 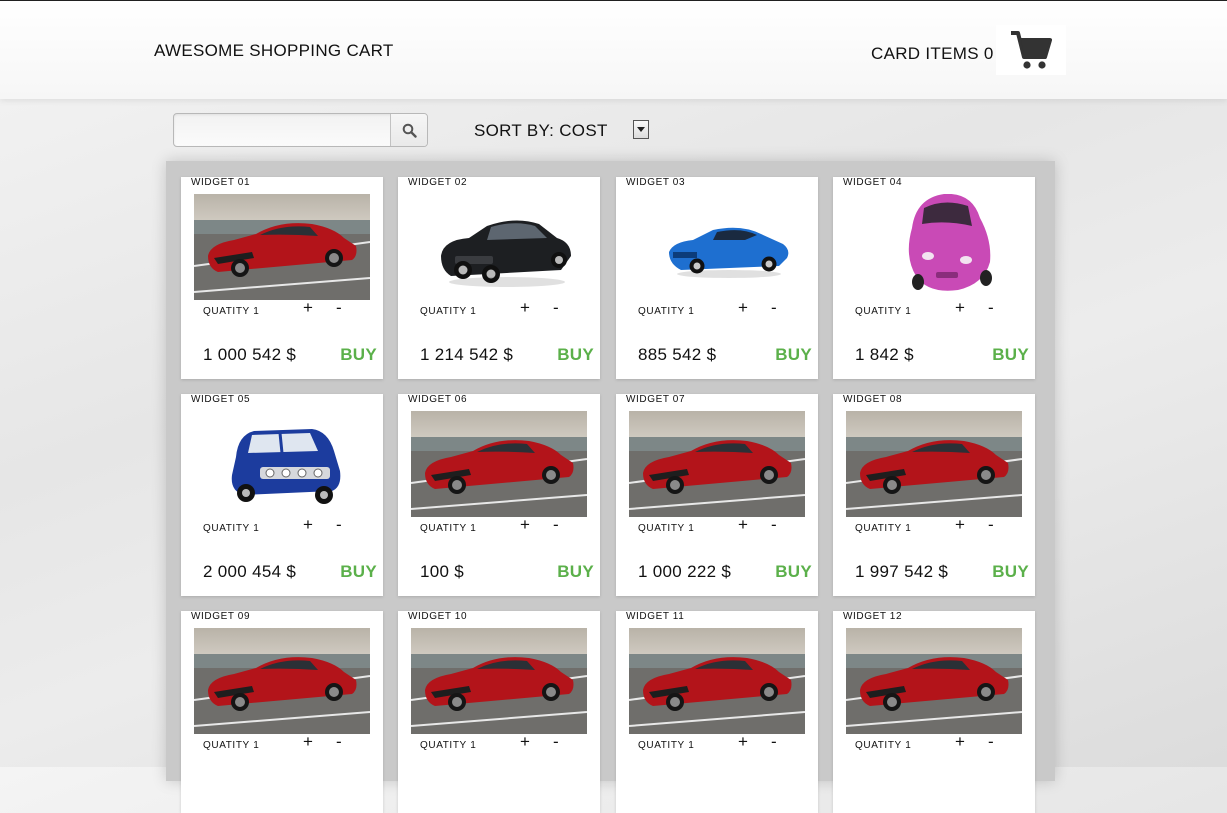 I want to click on product-card: WIDGET 05 QUATITY 1 + - 2 000 454 $ BUY, so click(x=282, y=495).